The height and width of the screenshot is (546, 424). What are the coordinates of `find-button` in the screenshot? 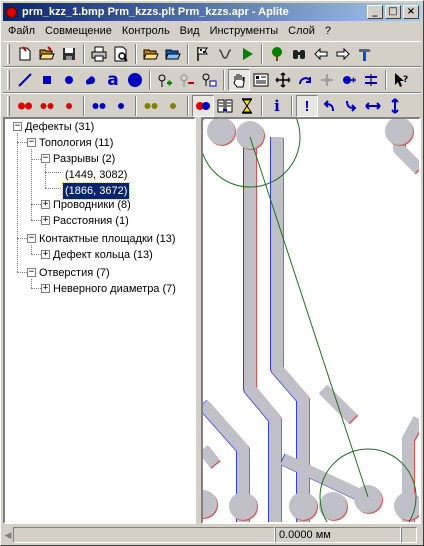 It's located at (299, 54).